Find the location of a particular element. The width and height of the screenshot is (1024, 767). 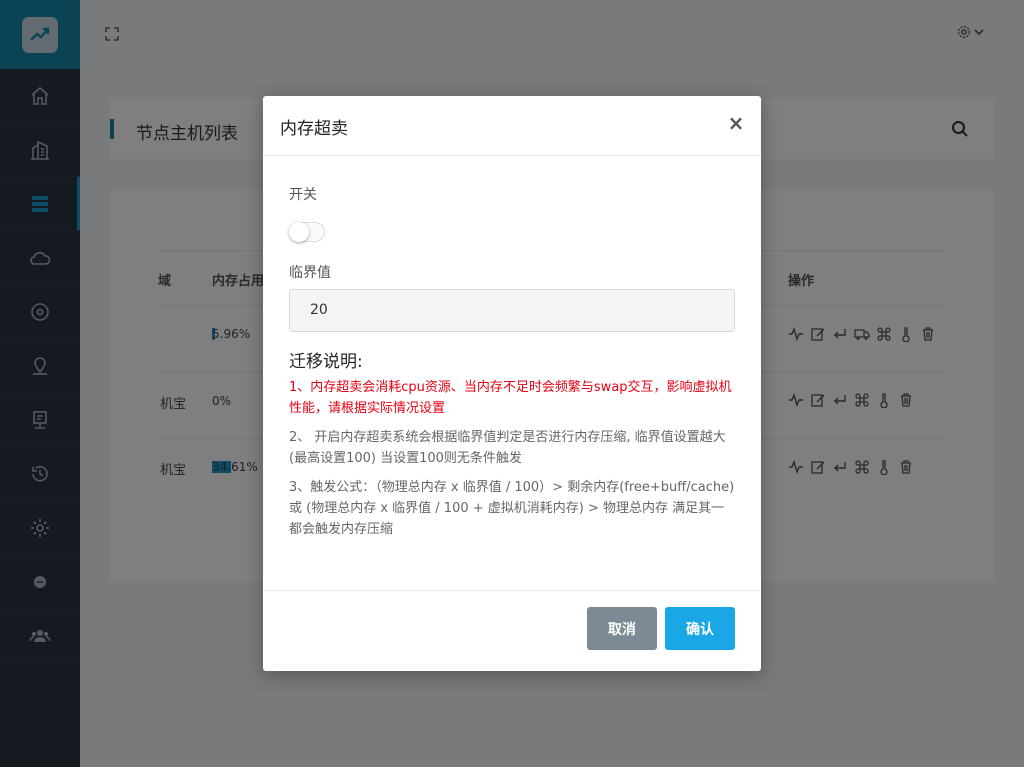

toggle-knob is located at coordinates (299, 232).